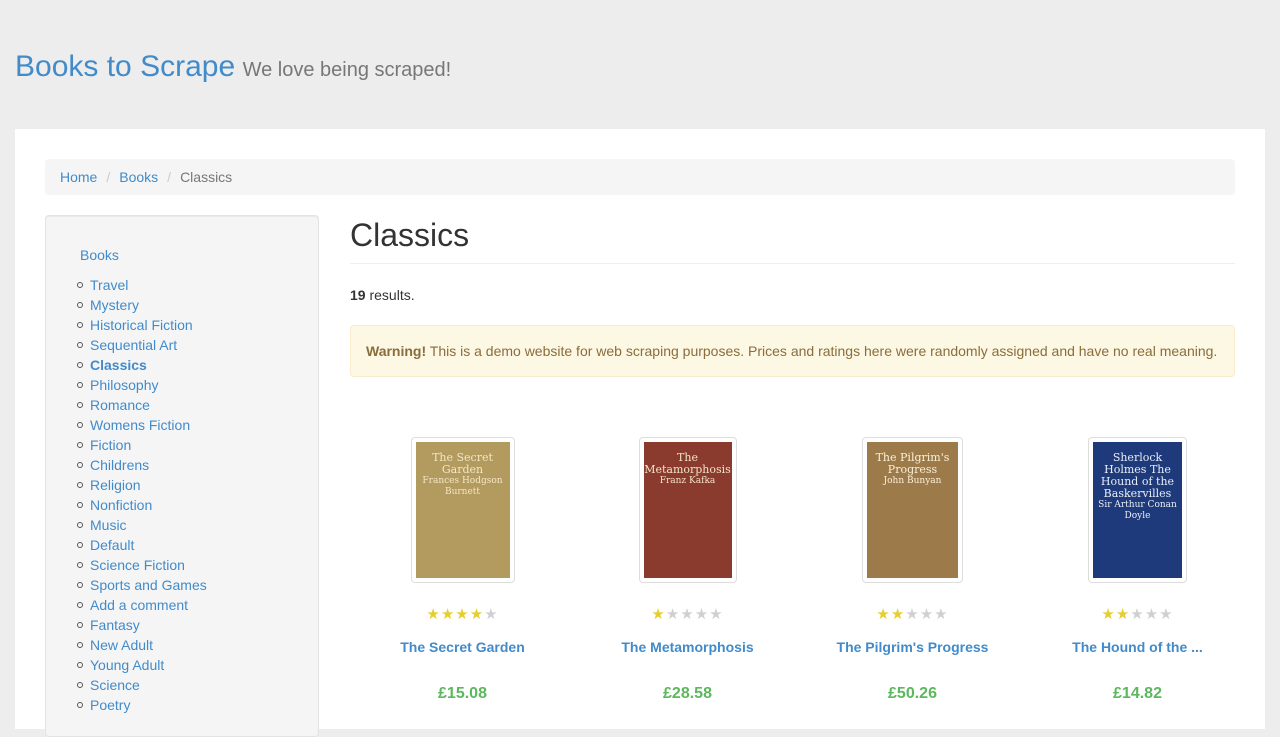 This screenshot has height=737, width=1280. What do you see at coordinates (110, 445) in the screenshot?
I see `category-link-fiction: Fiction` at bounding box center [110, 445].